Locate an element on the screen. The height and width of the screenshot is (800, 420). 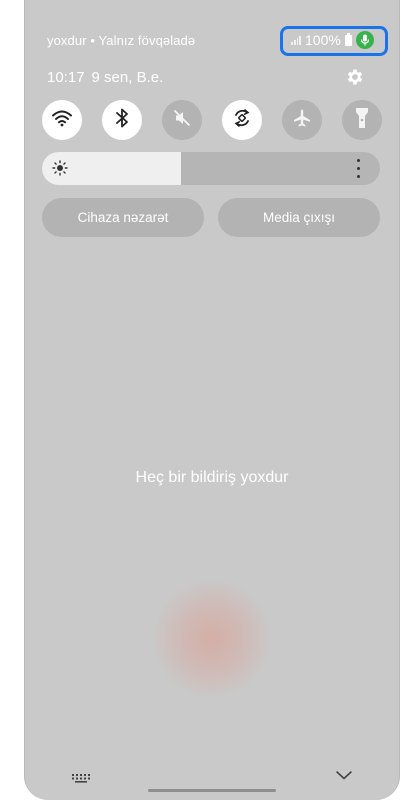
battery-icon is located at coordinates (348, 39).